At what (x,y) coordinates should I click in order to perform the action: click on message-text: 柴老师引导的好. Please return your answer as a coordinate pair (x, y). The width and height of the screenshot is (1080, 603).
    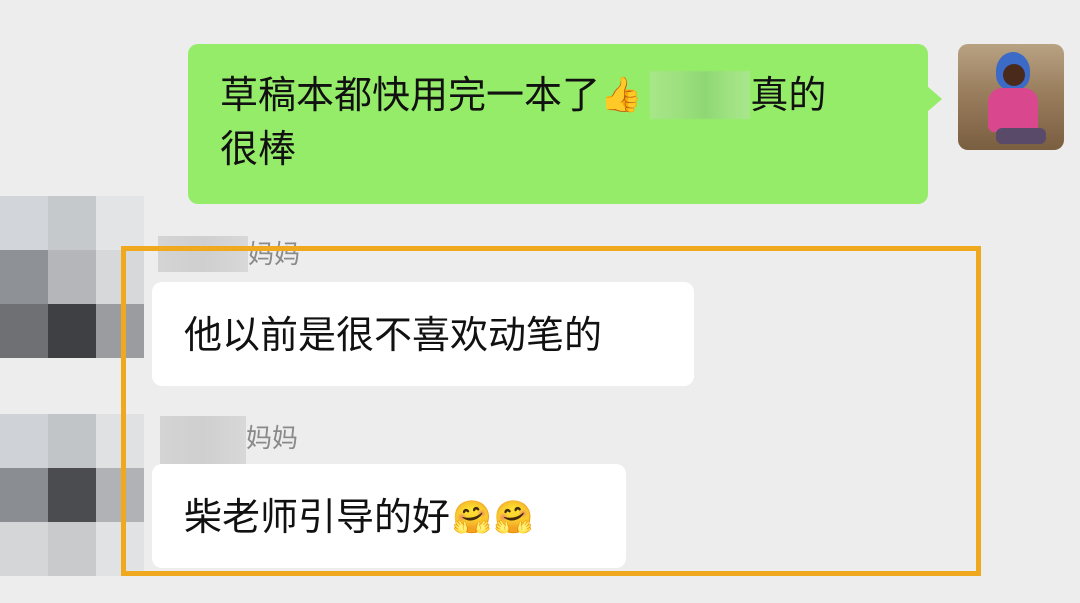
    Looking at the image, I should click on (317, 517).